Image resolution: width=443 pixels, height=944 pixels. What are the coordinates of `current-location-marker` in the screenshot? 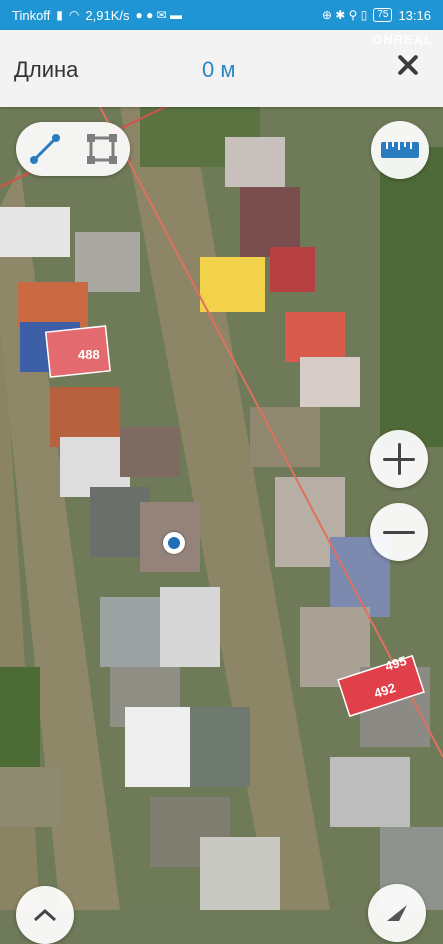 It's located at (174, 543).